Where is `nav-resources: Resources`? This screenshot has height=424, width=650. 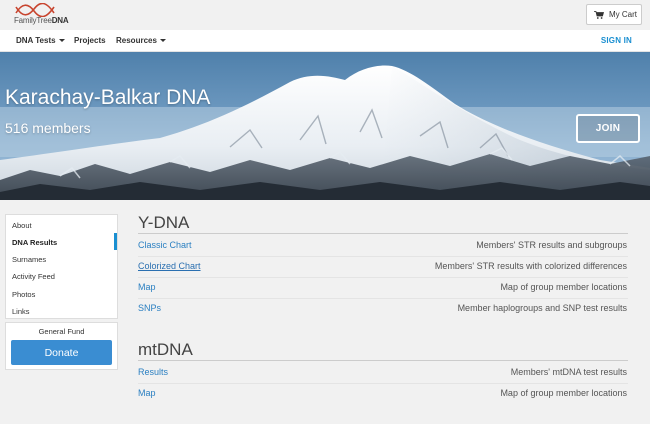
nav-resources: Resources is located at coordinates (141, 40).